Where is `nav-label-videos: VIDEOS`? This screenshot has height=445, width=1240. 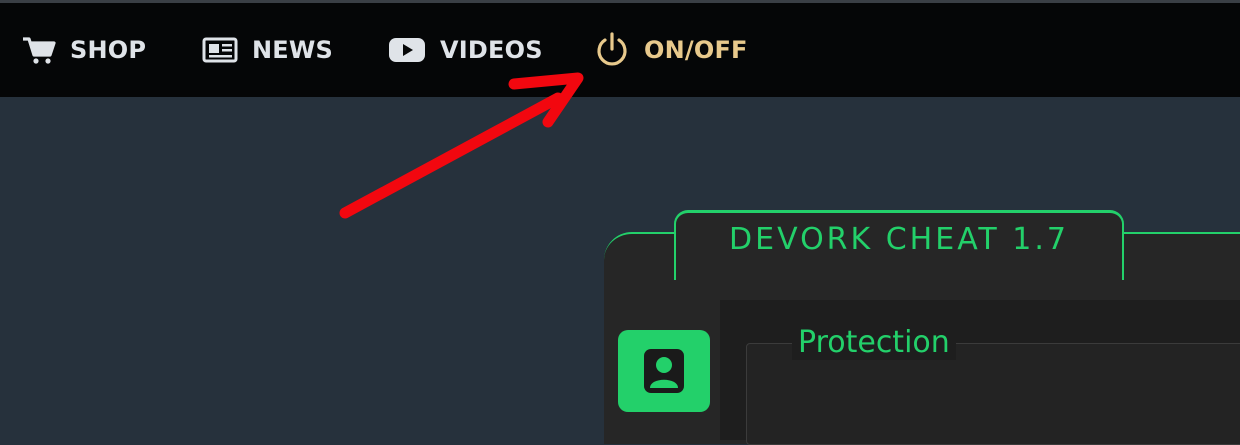
nav-label-videos: VIDEOS is located at coordinates (491, 50).